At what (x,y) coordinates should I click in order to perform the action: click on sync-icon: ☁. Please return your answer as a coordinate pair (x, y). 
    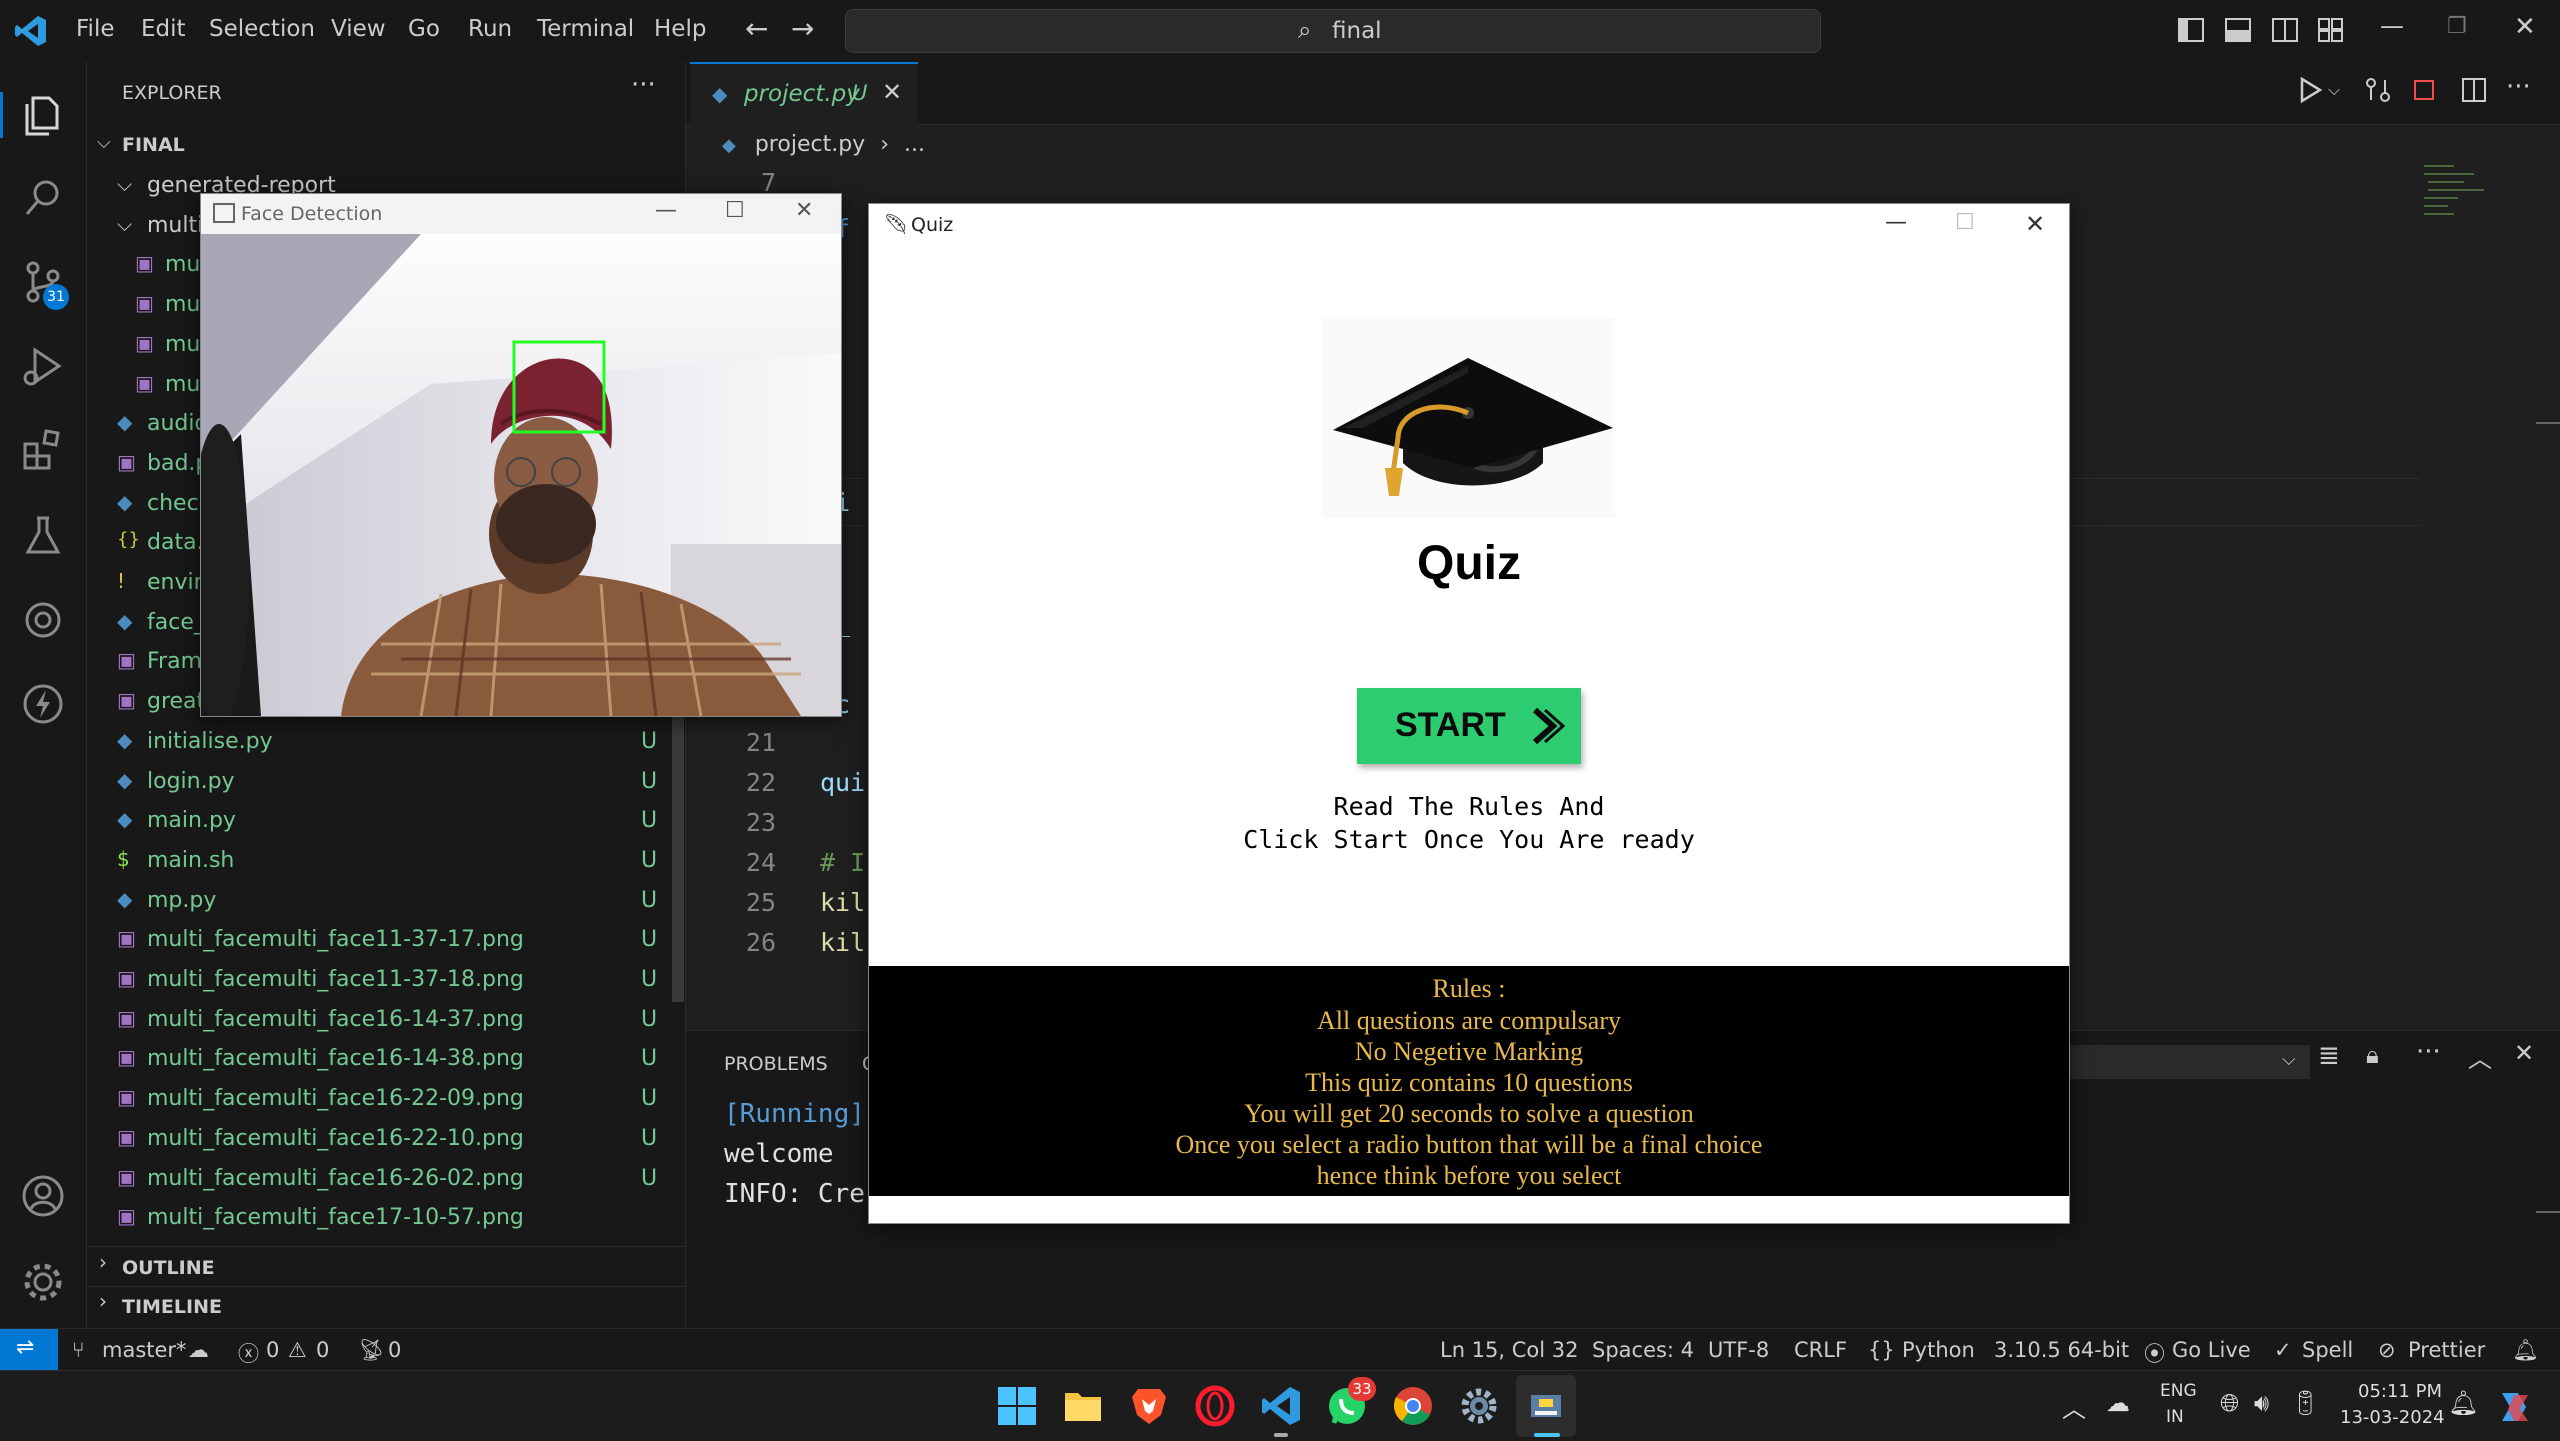
    Looking at the image, I should click on (198, 1350).